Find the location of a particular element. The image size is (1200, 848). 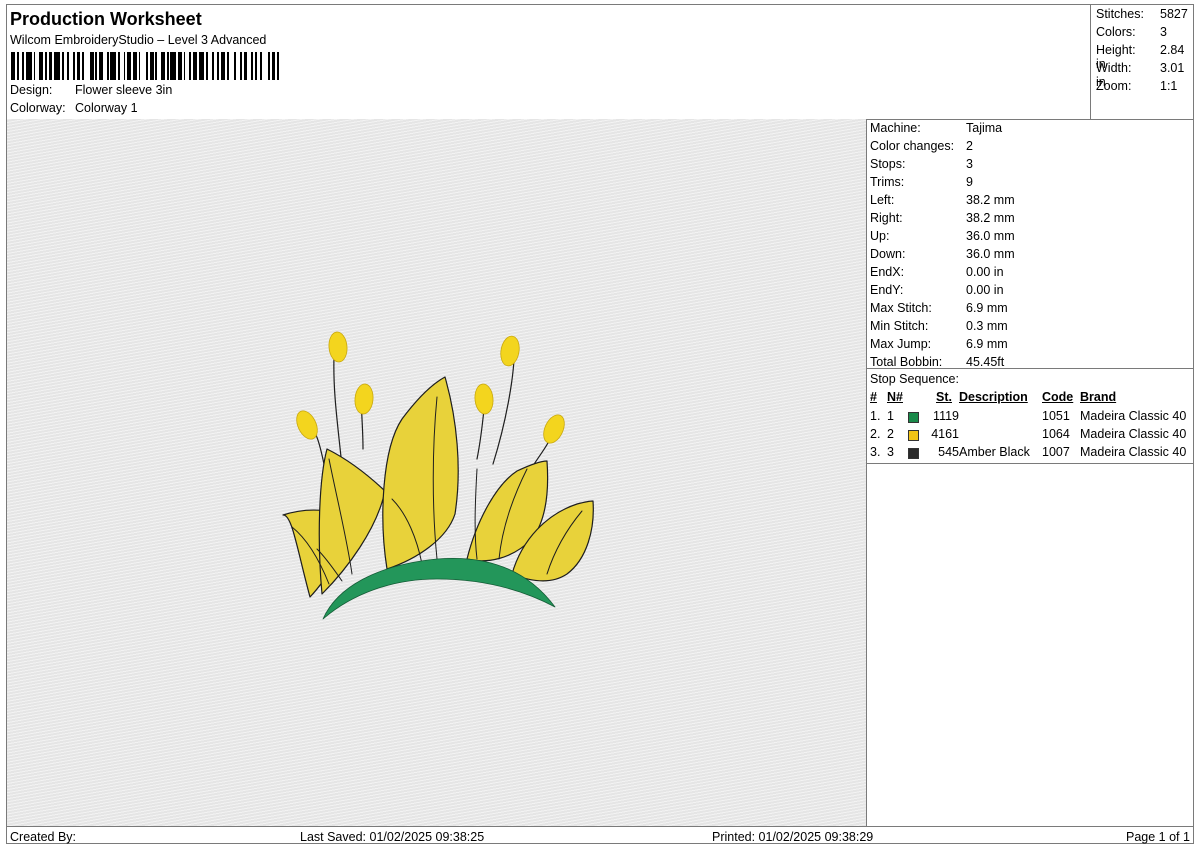

machine-info-row: Up: 36.0 mm is located at coordinates (942, 236).